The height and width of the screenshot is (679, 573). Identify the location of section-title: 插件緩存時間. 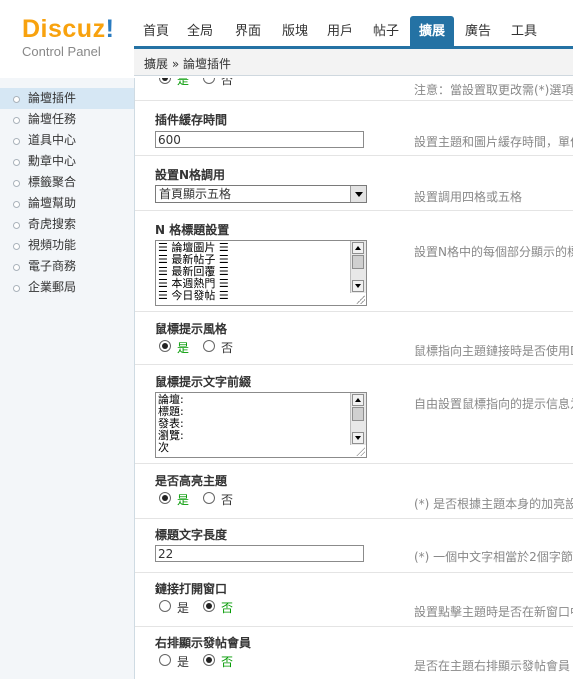
(191, 120).